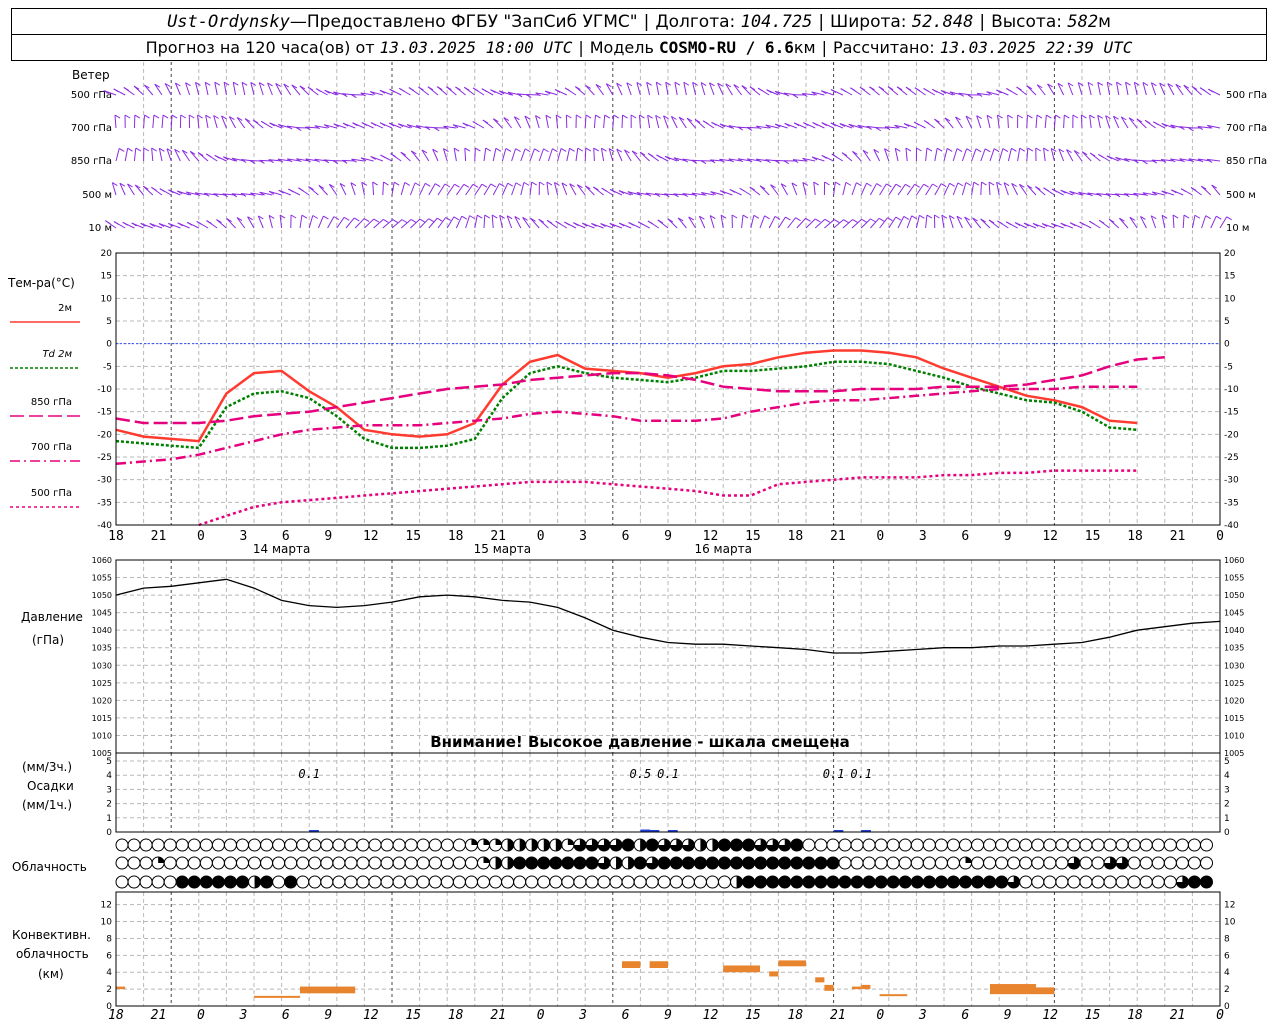 This screenshot has height=1024, width=1280. What do you see at coordinates (965, 1015) in the screenshot?
I see `time-tick: 6` at bounding box center [965, 1015].